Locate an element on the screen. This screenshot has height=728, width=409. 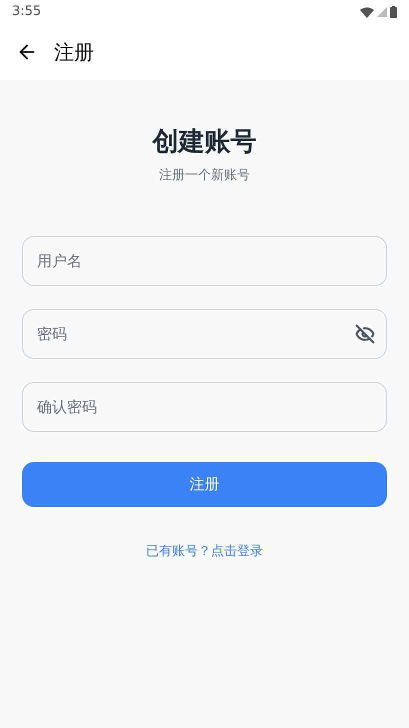
login-link: 已有账号？点击登录 is located at coordinates (204, 551).